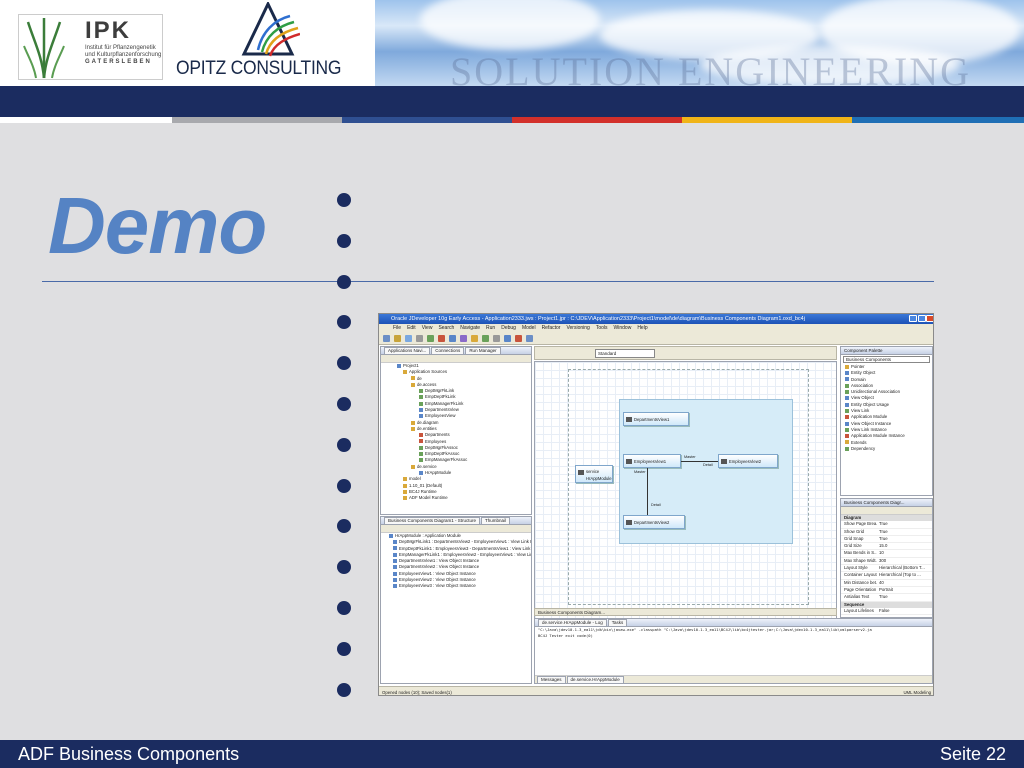 The width and height of the screenshot is (1024, 768). What do you see at coordinates (411, 328) in the screenshot?
I see `menu-item-edit: Edit` at bounding box center [411, 328].